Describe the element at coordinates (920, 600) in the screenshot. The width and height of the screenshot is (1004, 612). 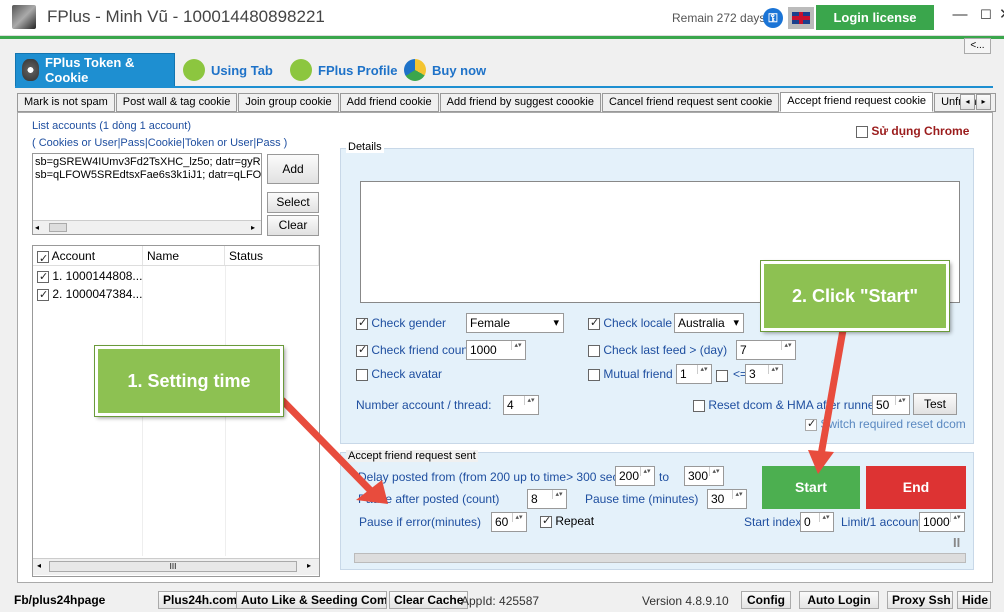
I see `proxy-ssh-button: Proxy Ssh` at that location.